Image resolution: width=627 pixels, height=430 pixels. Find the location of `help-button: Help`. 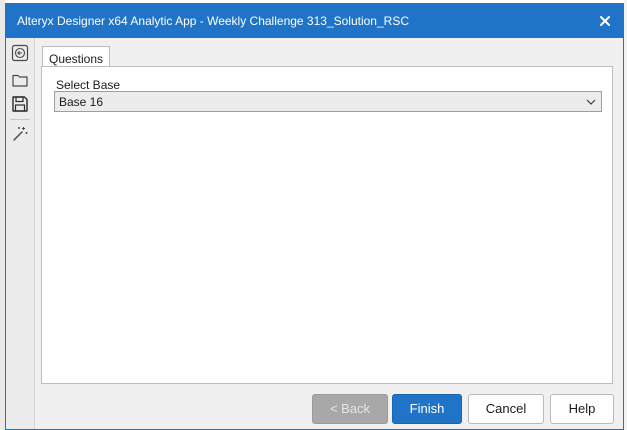

help-button: Help is located at coordinates (582, 409).